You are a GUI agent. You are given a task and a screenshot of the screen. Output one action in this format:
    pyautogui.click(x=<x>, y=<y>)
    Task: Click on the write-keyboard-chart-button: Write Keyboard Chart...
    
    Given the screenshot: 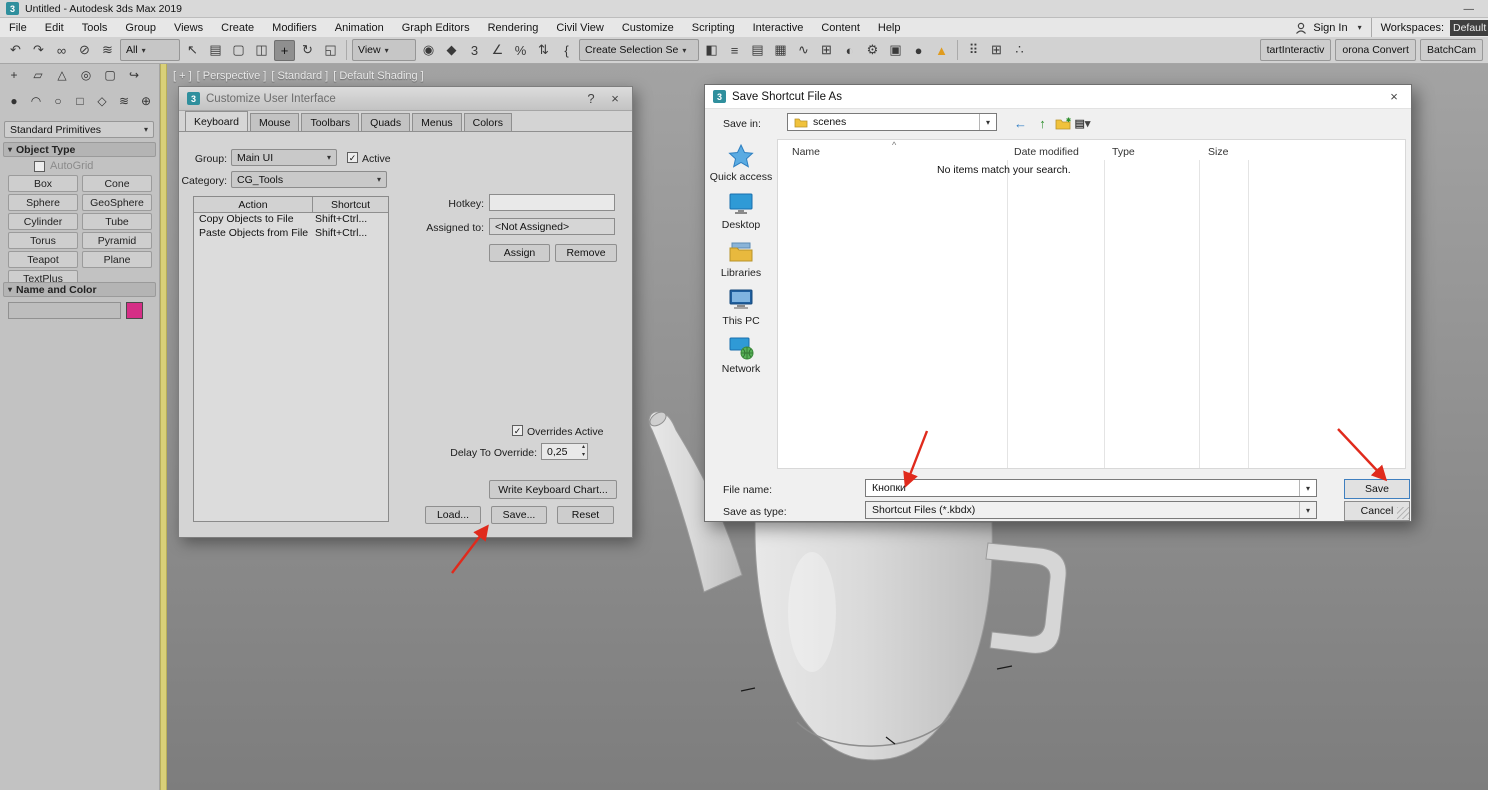 What is the action you would take?
    pyautogui.click(x=553, y=489)
    